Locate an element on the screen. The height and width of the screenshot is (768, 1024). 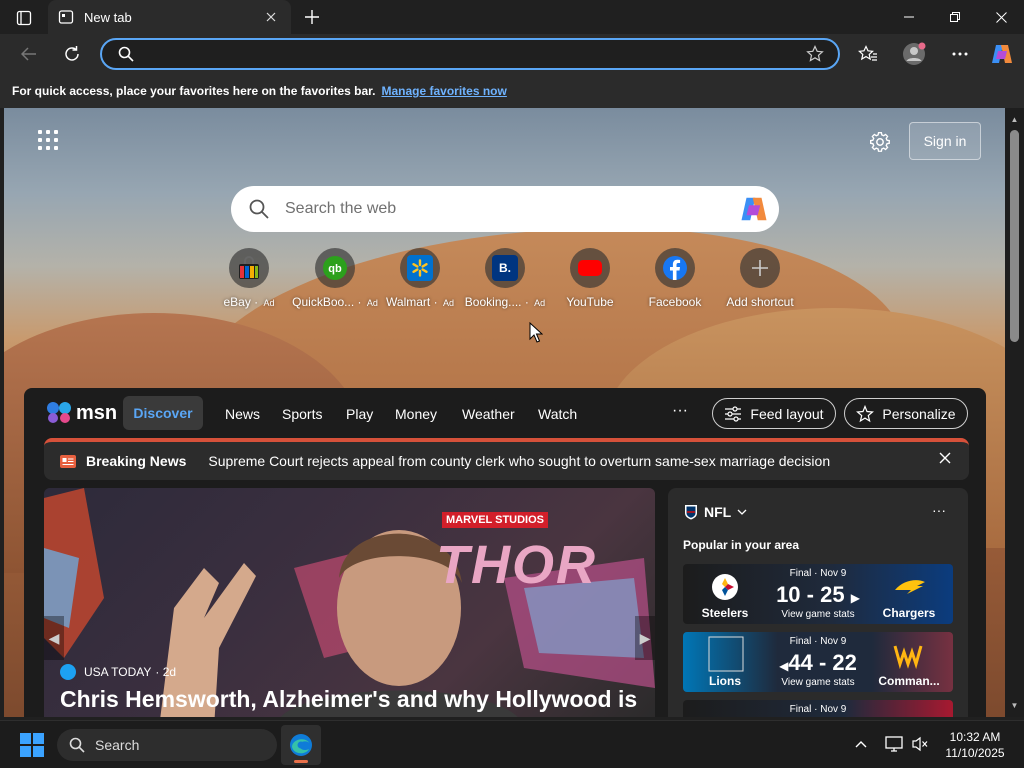
network-icon is located at coordinates (894, 744).